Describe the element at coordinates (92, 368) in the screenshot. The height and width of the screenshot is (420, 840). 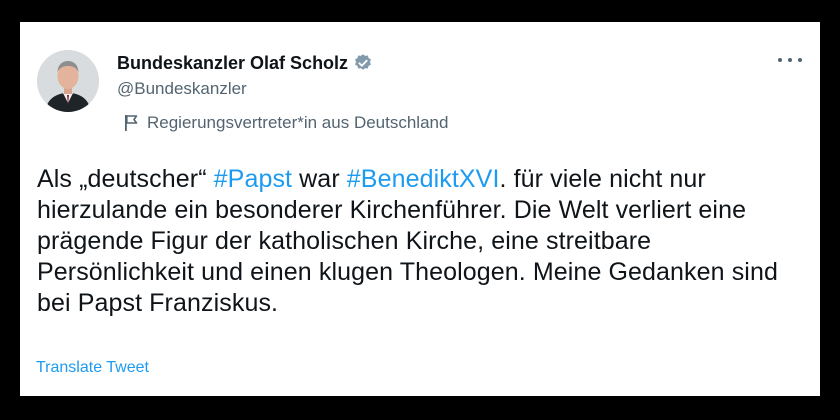
I see `translate-tweet-link: Translate Tweet` at that location.